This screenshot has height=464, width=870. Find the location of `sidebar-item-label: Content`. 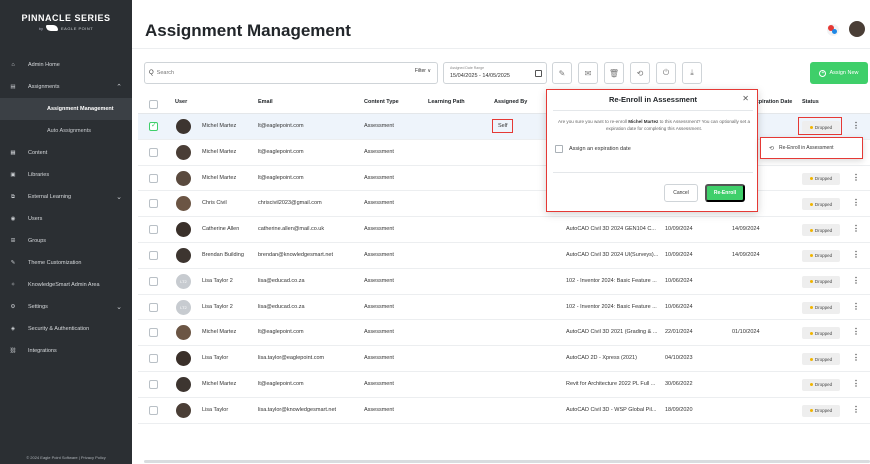

sidebar-item-label: Content is located at coordinates (38, 153).